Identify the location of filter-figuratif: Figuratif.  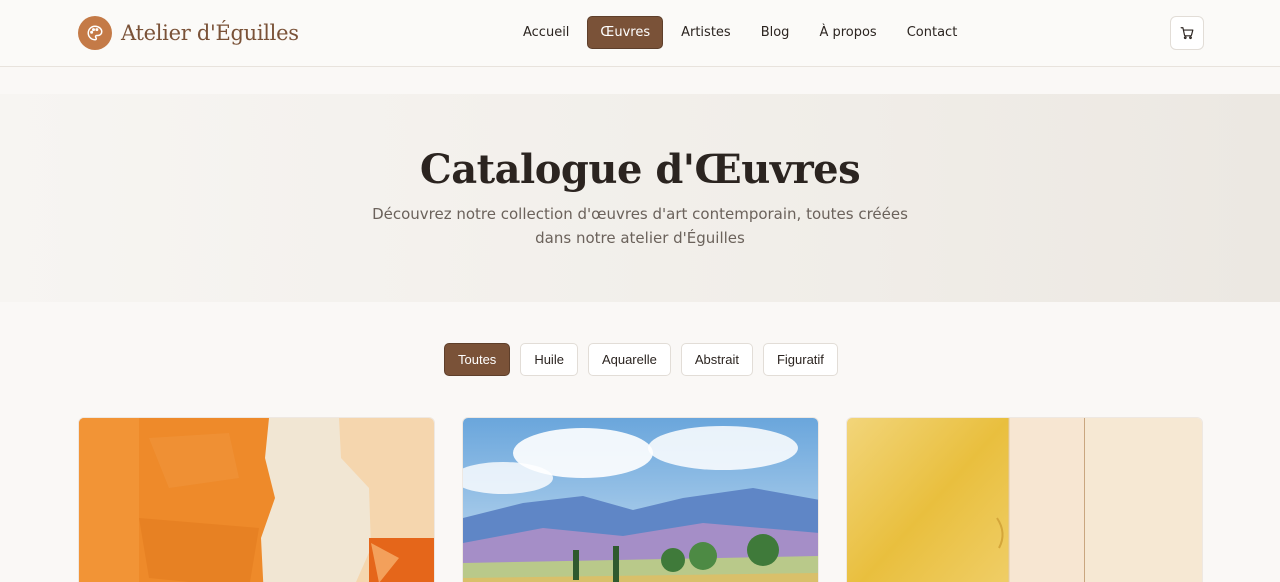
(800, 359).